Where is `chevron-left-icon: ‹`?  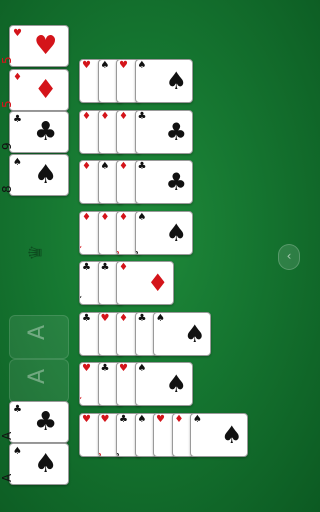 chevron-left-icon: ‹ is located at coordinates (289, 256).